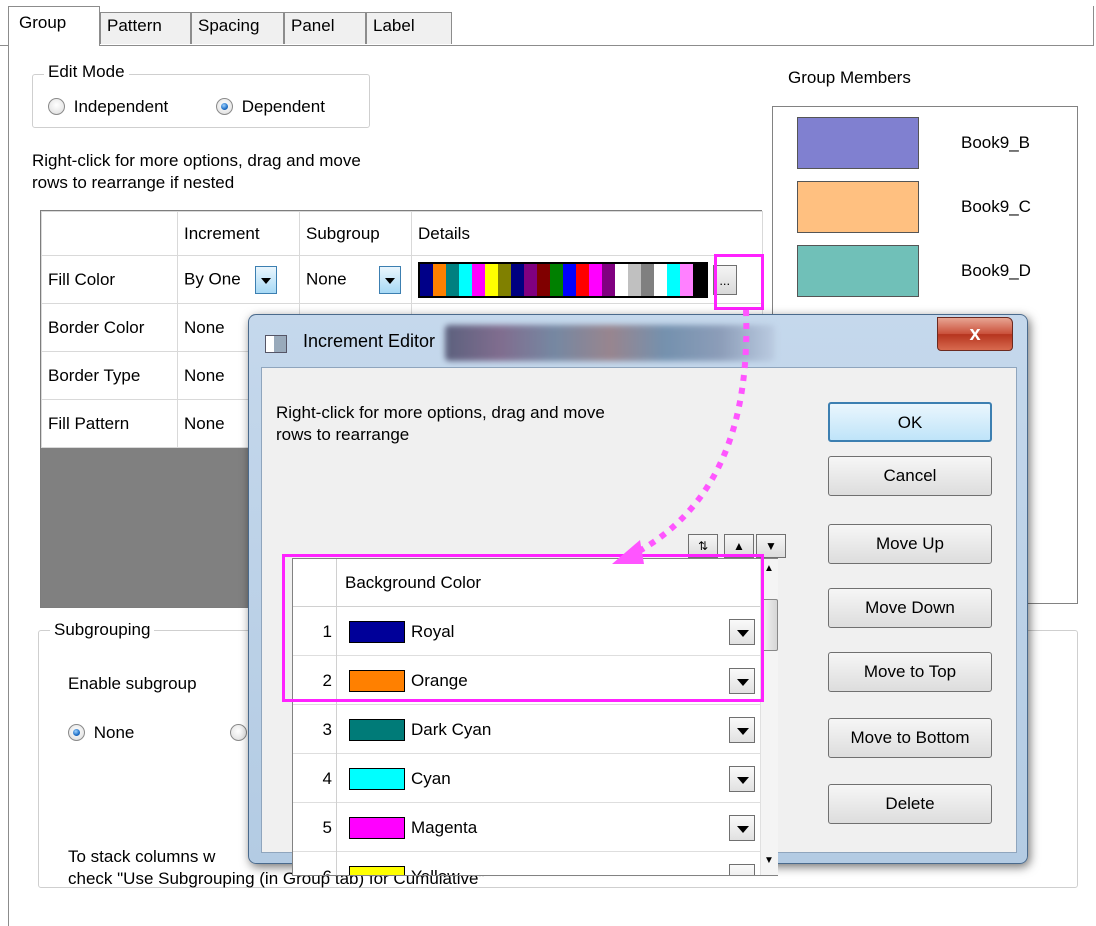  I want to click on row-label: Fill Color, so click(109, 279).